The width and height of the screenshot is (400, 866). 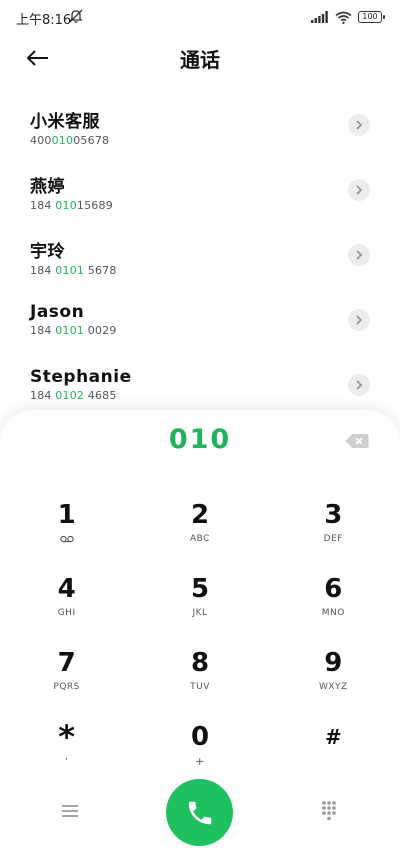 I want to click on key-7: 7 PQRS, so click(x=66, y=673).